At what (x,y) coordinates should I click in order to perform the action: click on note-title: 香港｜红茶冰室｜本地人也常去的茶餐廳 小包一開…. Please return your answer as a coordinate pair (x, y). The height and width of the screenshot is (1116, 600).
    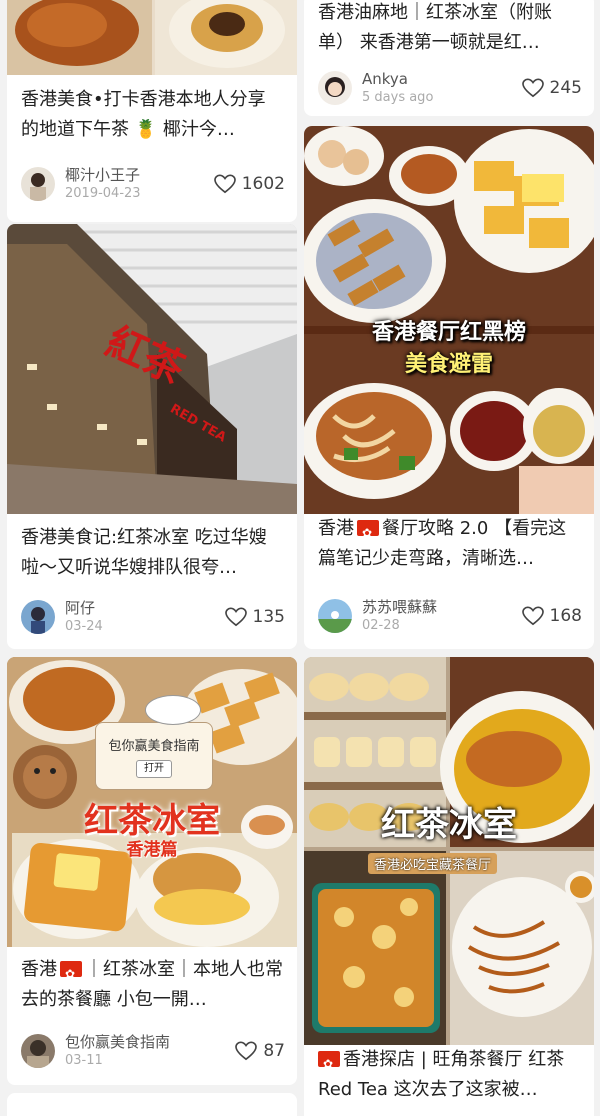
    Looking at the image, I should click on (152, 985).